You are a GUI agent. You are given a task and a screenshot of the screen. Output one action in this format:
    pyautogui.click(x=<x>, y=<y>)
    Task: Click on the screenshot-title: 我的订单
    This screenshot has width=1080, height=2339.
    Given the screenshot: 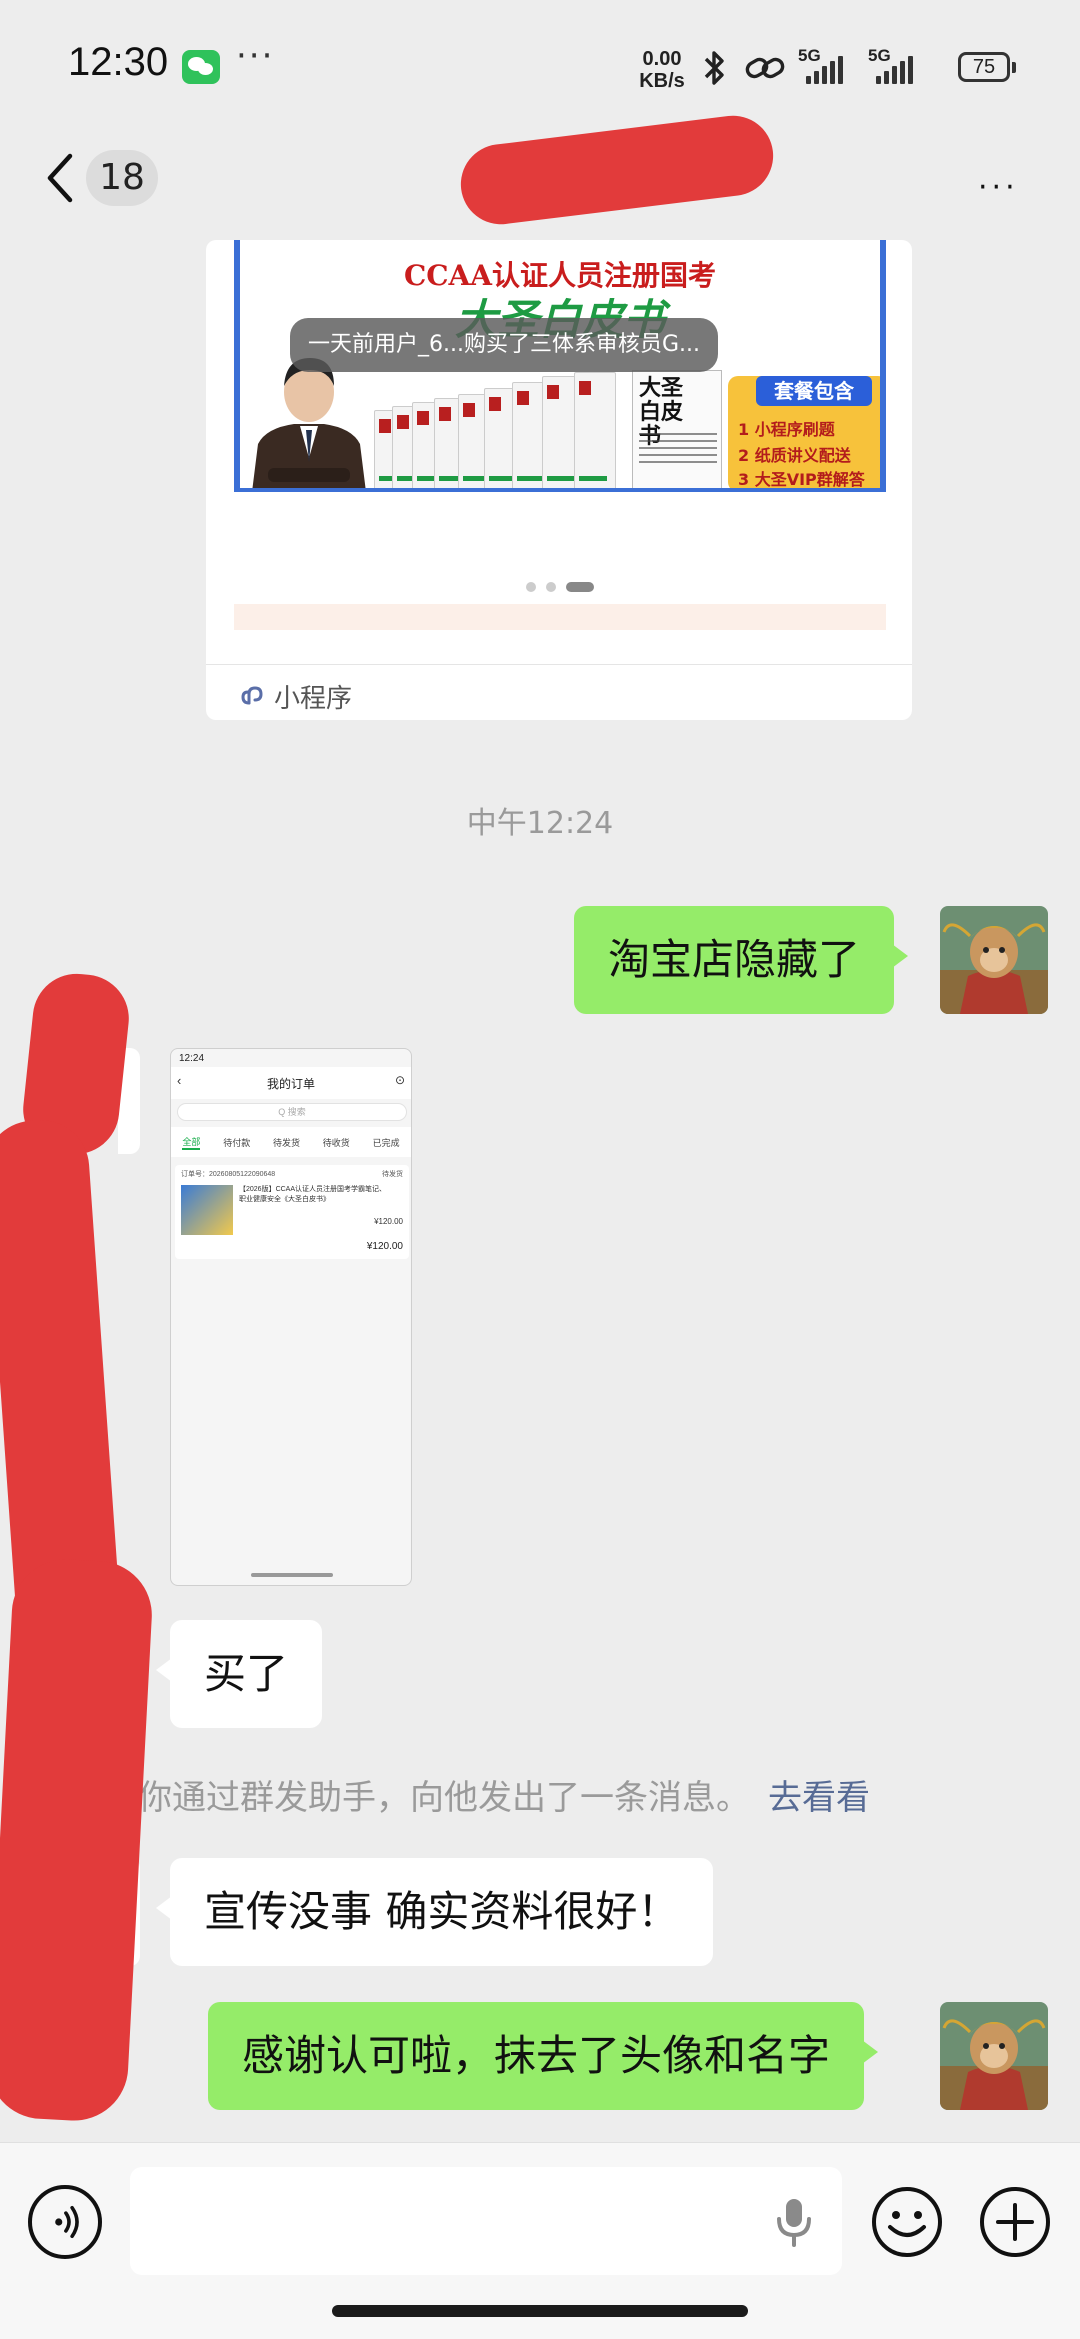 What is the action you would take?
    pyautogui.click(x=290, y=1084)
    